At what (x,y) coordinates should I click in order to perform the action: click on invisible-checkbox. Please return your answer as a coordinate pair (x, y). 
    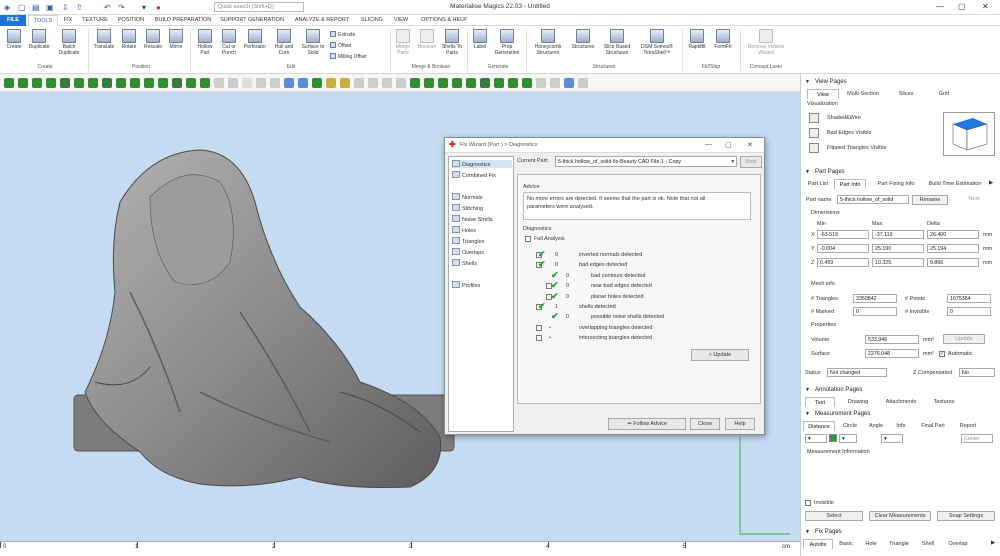
    Looking at the image, I should click on (808, 503).